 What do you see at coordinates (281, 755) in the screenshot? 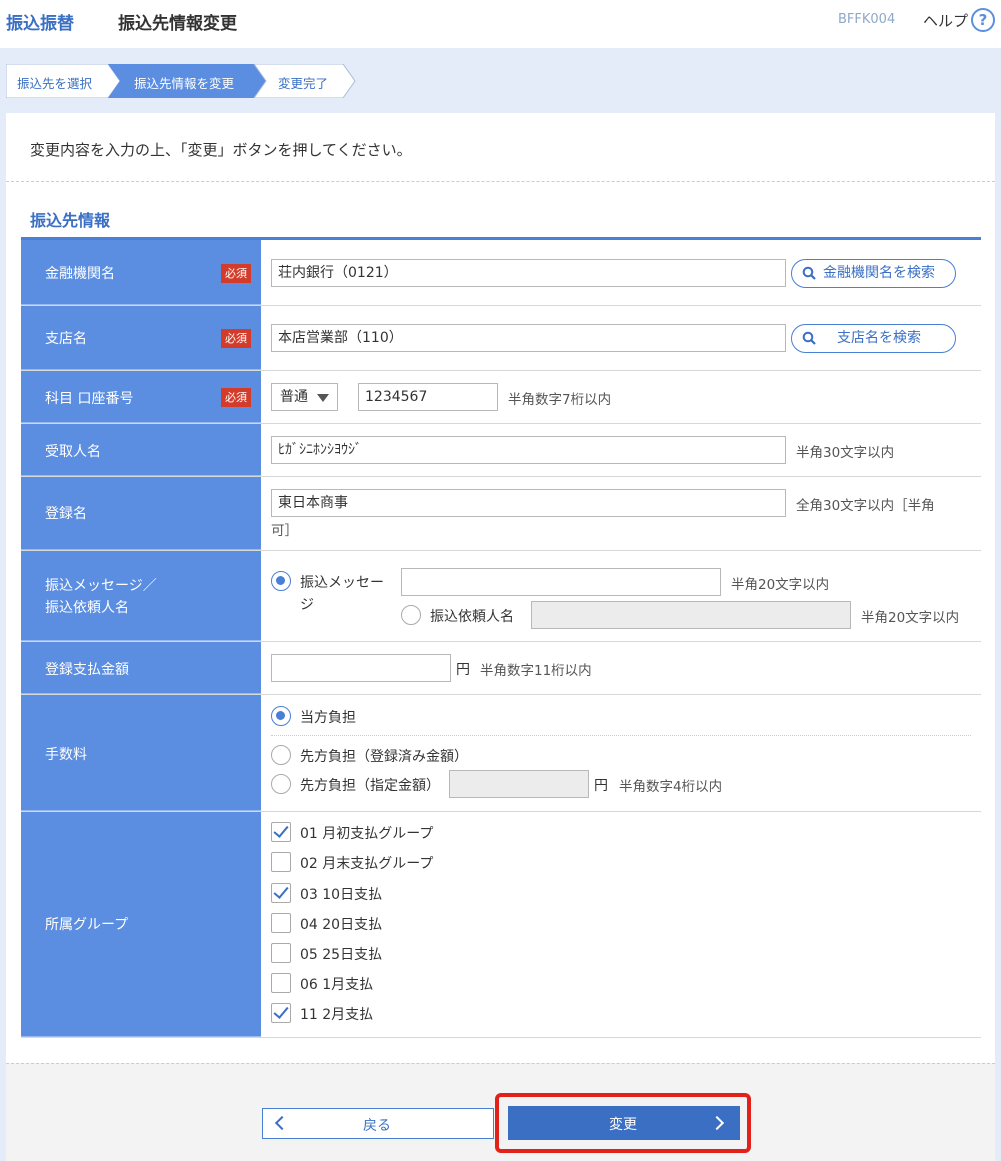
I see `fee-payee-registered-radio` at bounding box center [281, 755].